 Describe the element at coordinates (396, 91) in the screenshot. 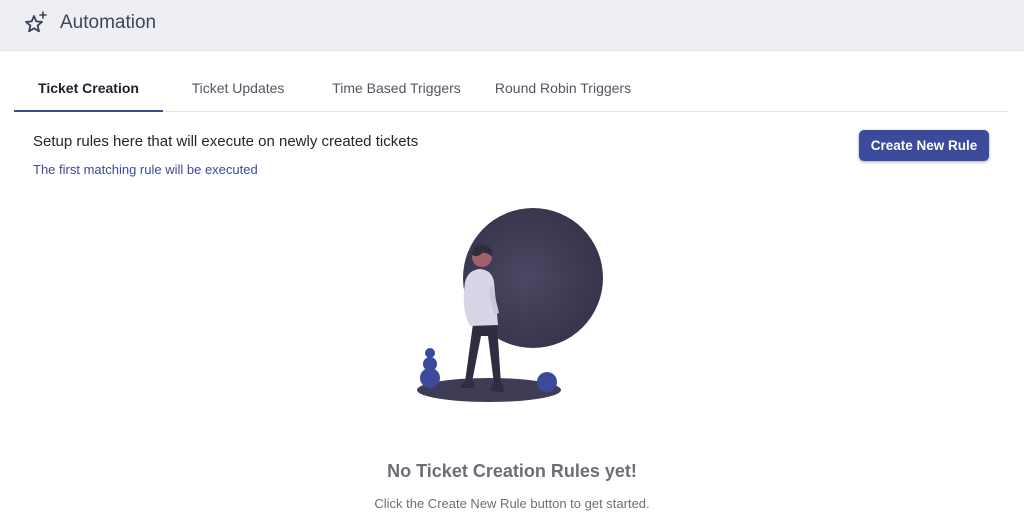

I see `tab-time-based-triggers: Time Based Triggers` at that location.